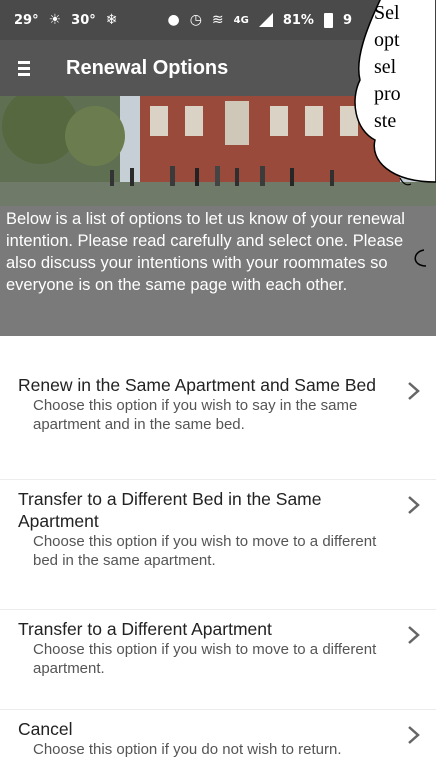 This screenshot has width=436, height=780. I want to click on snowflake-icon: ❄, so click(111, 20).